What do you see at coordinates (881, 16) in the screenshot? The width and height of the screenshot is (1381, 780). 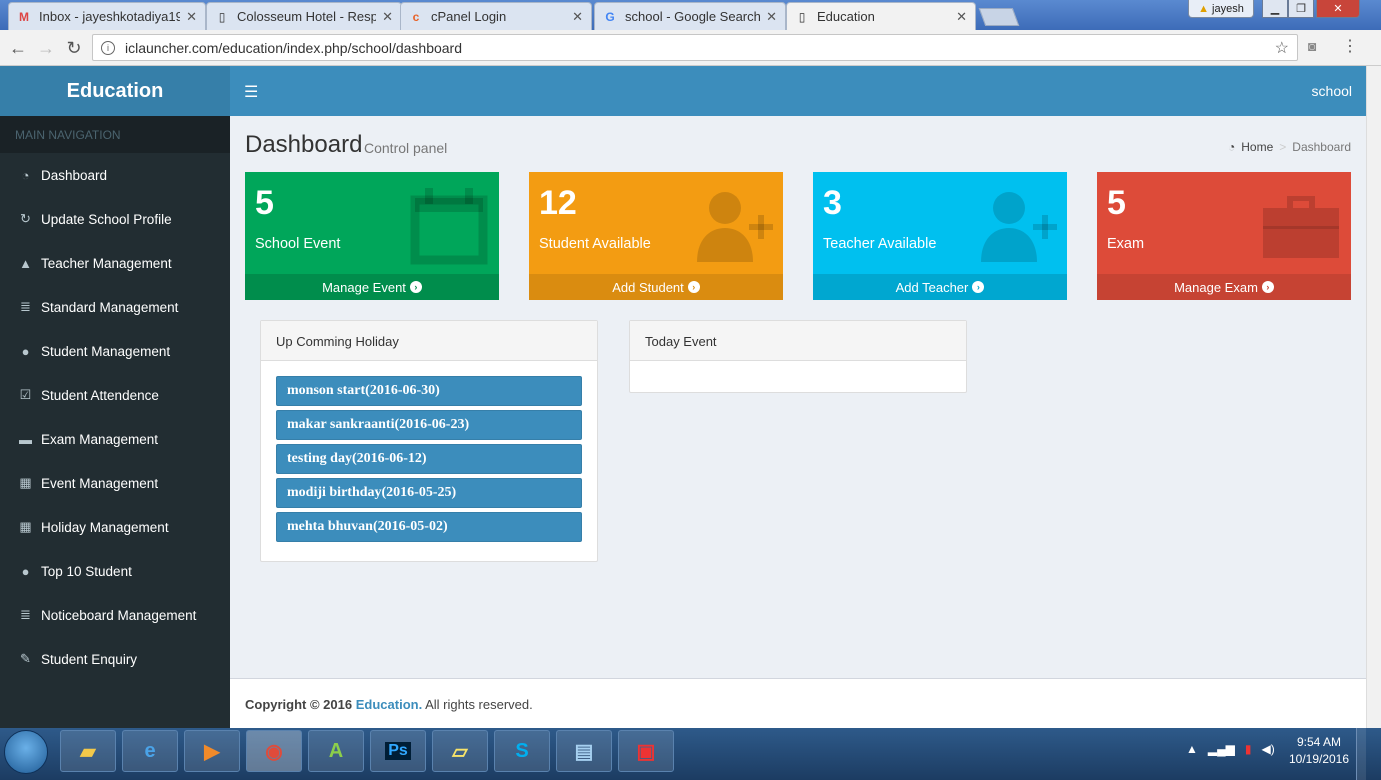 I see `tab-education: ▯ Education ✕` at bounding box center [881, 16].